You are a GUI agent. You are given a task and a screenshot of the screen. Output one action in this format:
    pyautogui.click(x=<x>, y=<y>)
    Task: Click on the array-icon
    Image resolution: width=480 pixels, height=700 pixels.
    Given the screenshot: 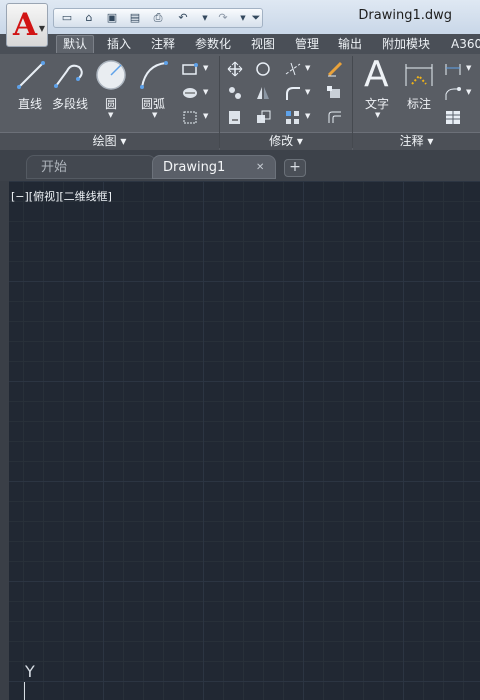 What is the action you would take?
    pyautogui.click(x=293, y=117)
    